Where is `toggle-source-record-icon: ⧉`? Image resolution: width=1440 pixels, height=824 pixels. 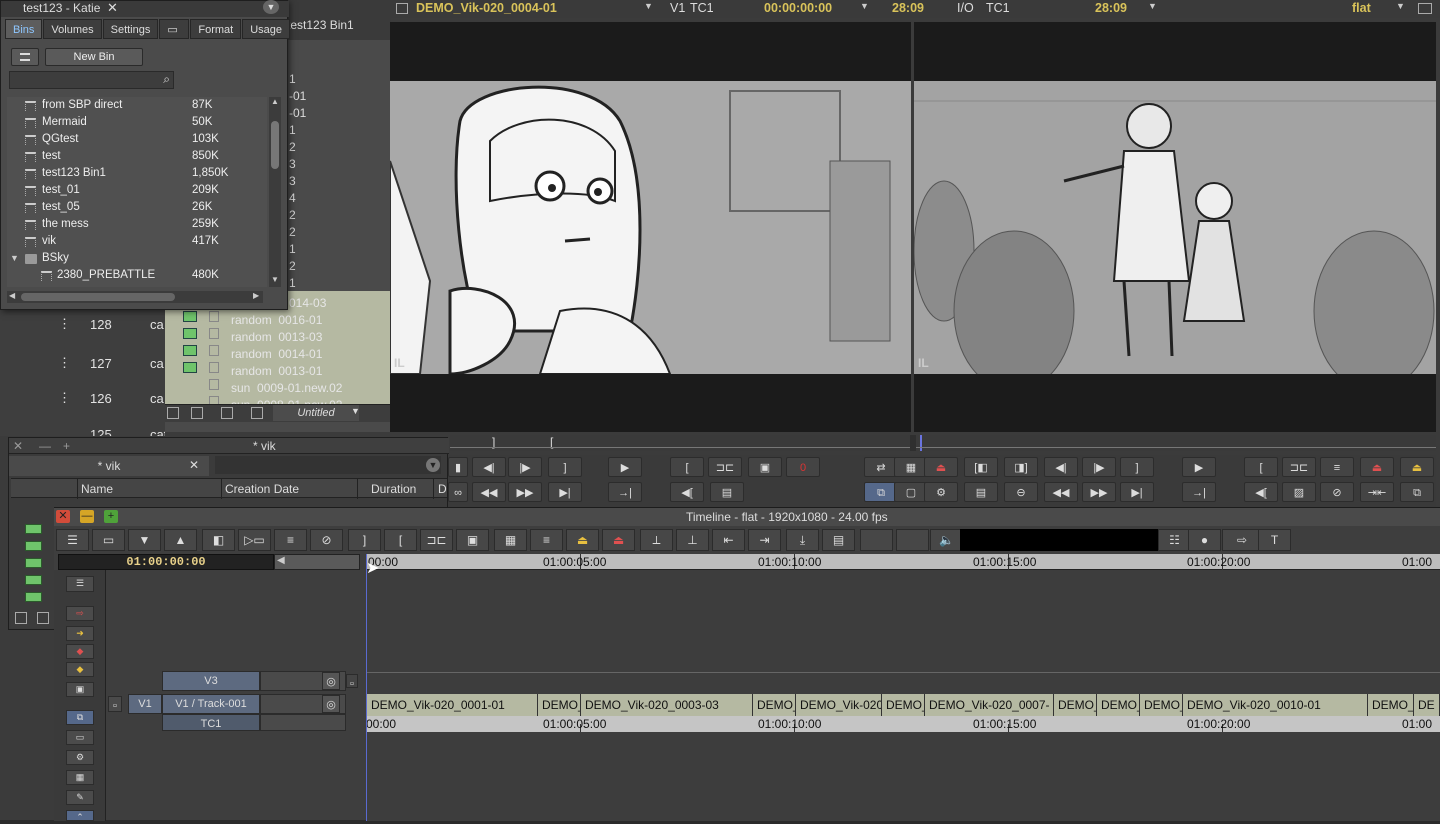 toggle-source-record-icon: ⧉ is located at coordinates (881, 492).